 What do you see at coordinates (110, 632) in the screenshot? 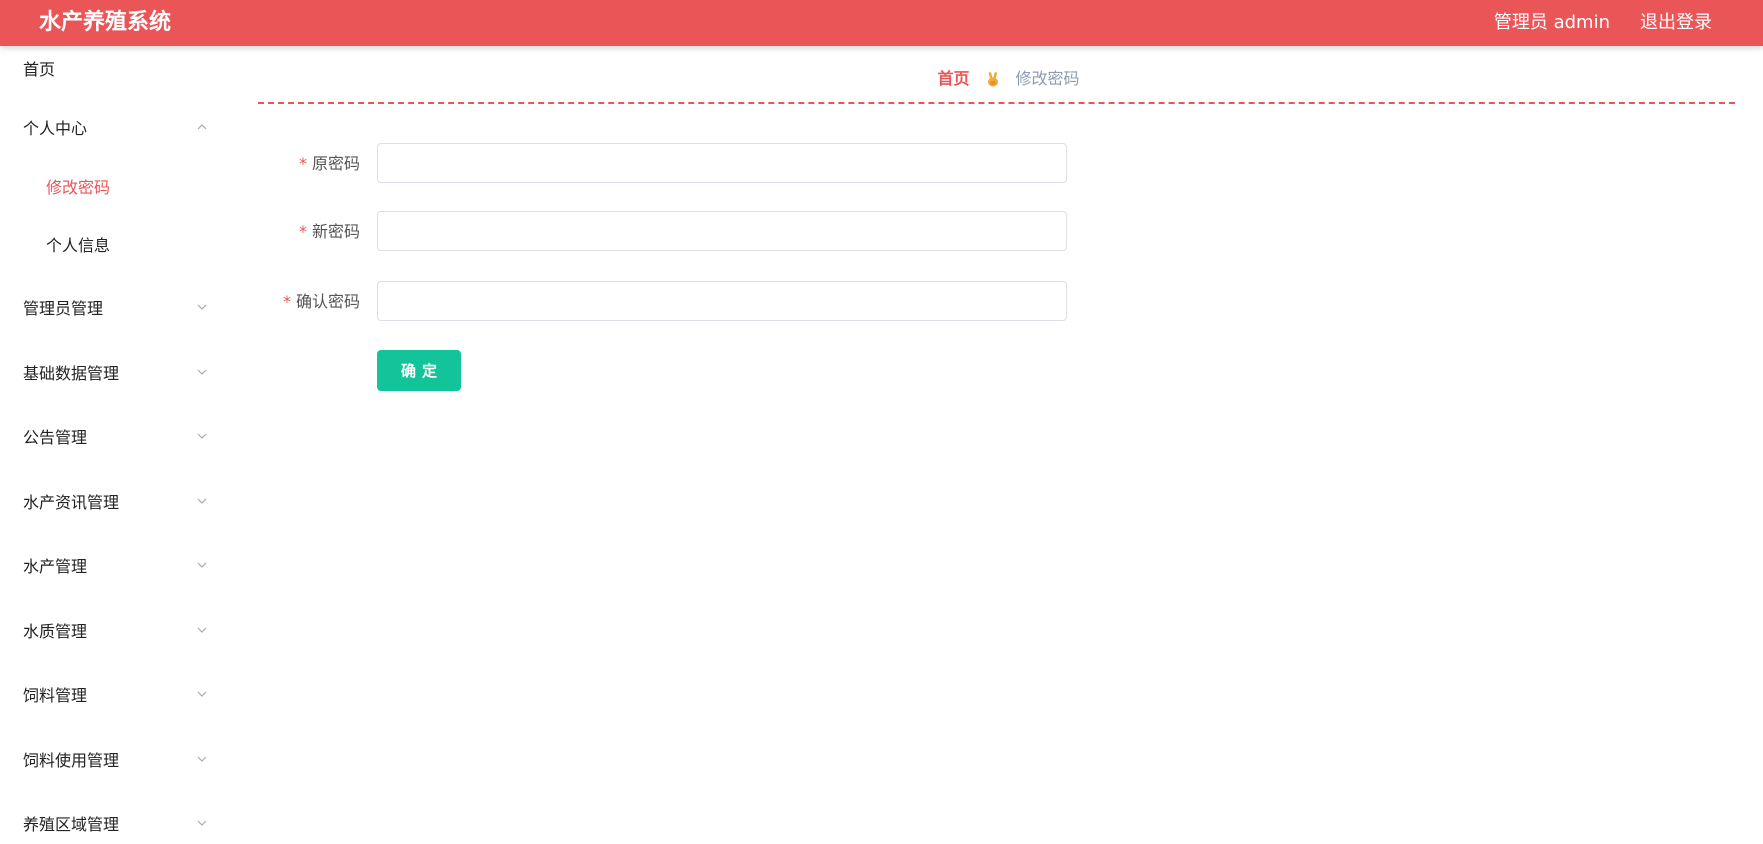
I see `sidebar-item-water-quality: 水质管理` at bounding box center [110, 632].